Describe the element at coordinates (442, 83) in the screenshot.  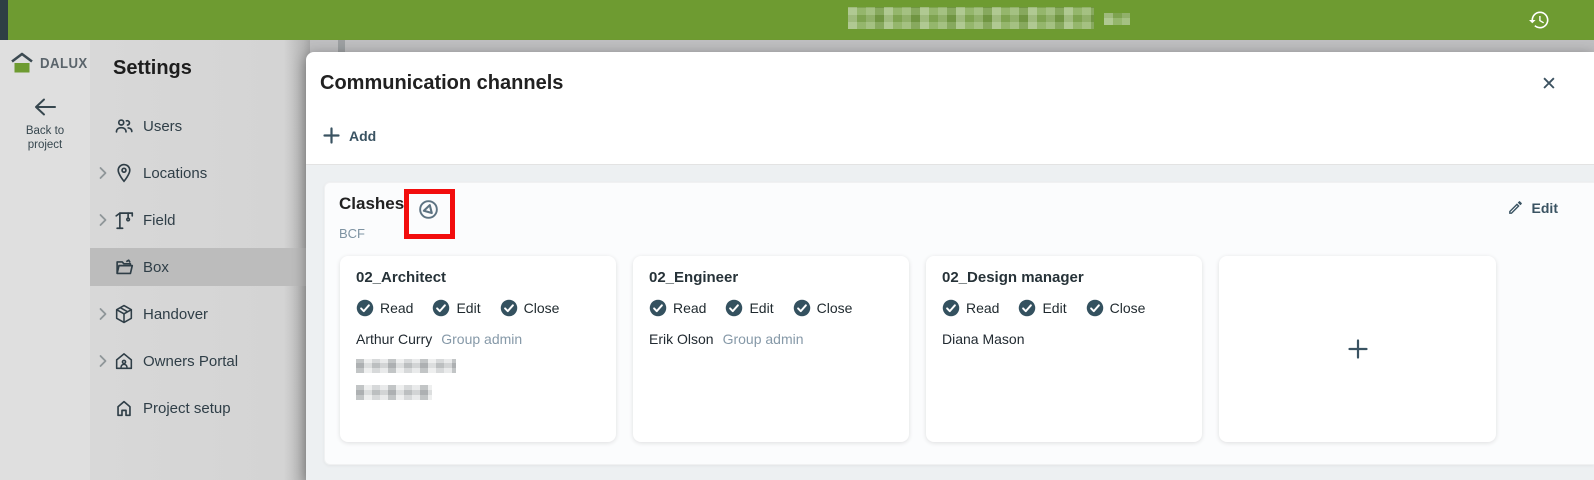
I see `modal-title: Communication channels` at that location.